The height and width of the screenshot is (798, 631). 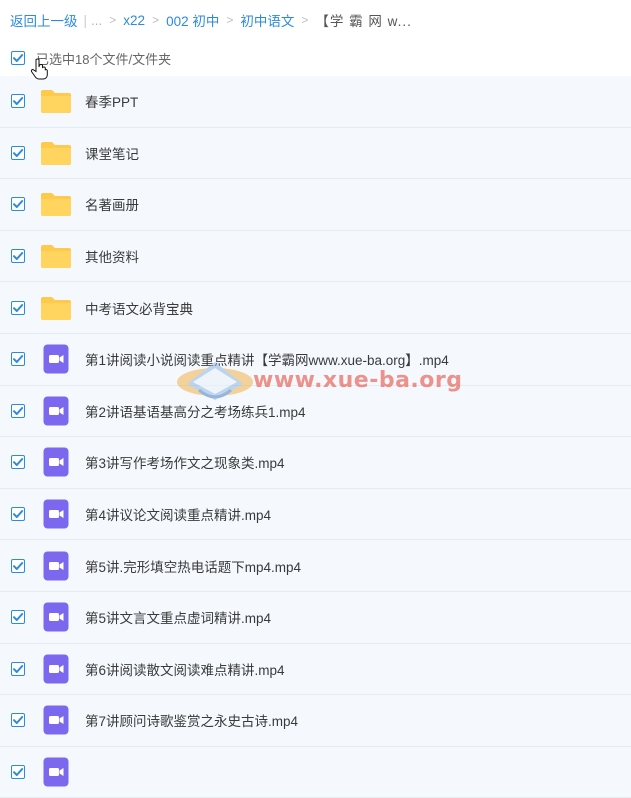 I want to click on selection-count: 已选中18个文件/文件夹, so click(x=104, y=59).